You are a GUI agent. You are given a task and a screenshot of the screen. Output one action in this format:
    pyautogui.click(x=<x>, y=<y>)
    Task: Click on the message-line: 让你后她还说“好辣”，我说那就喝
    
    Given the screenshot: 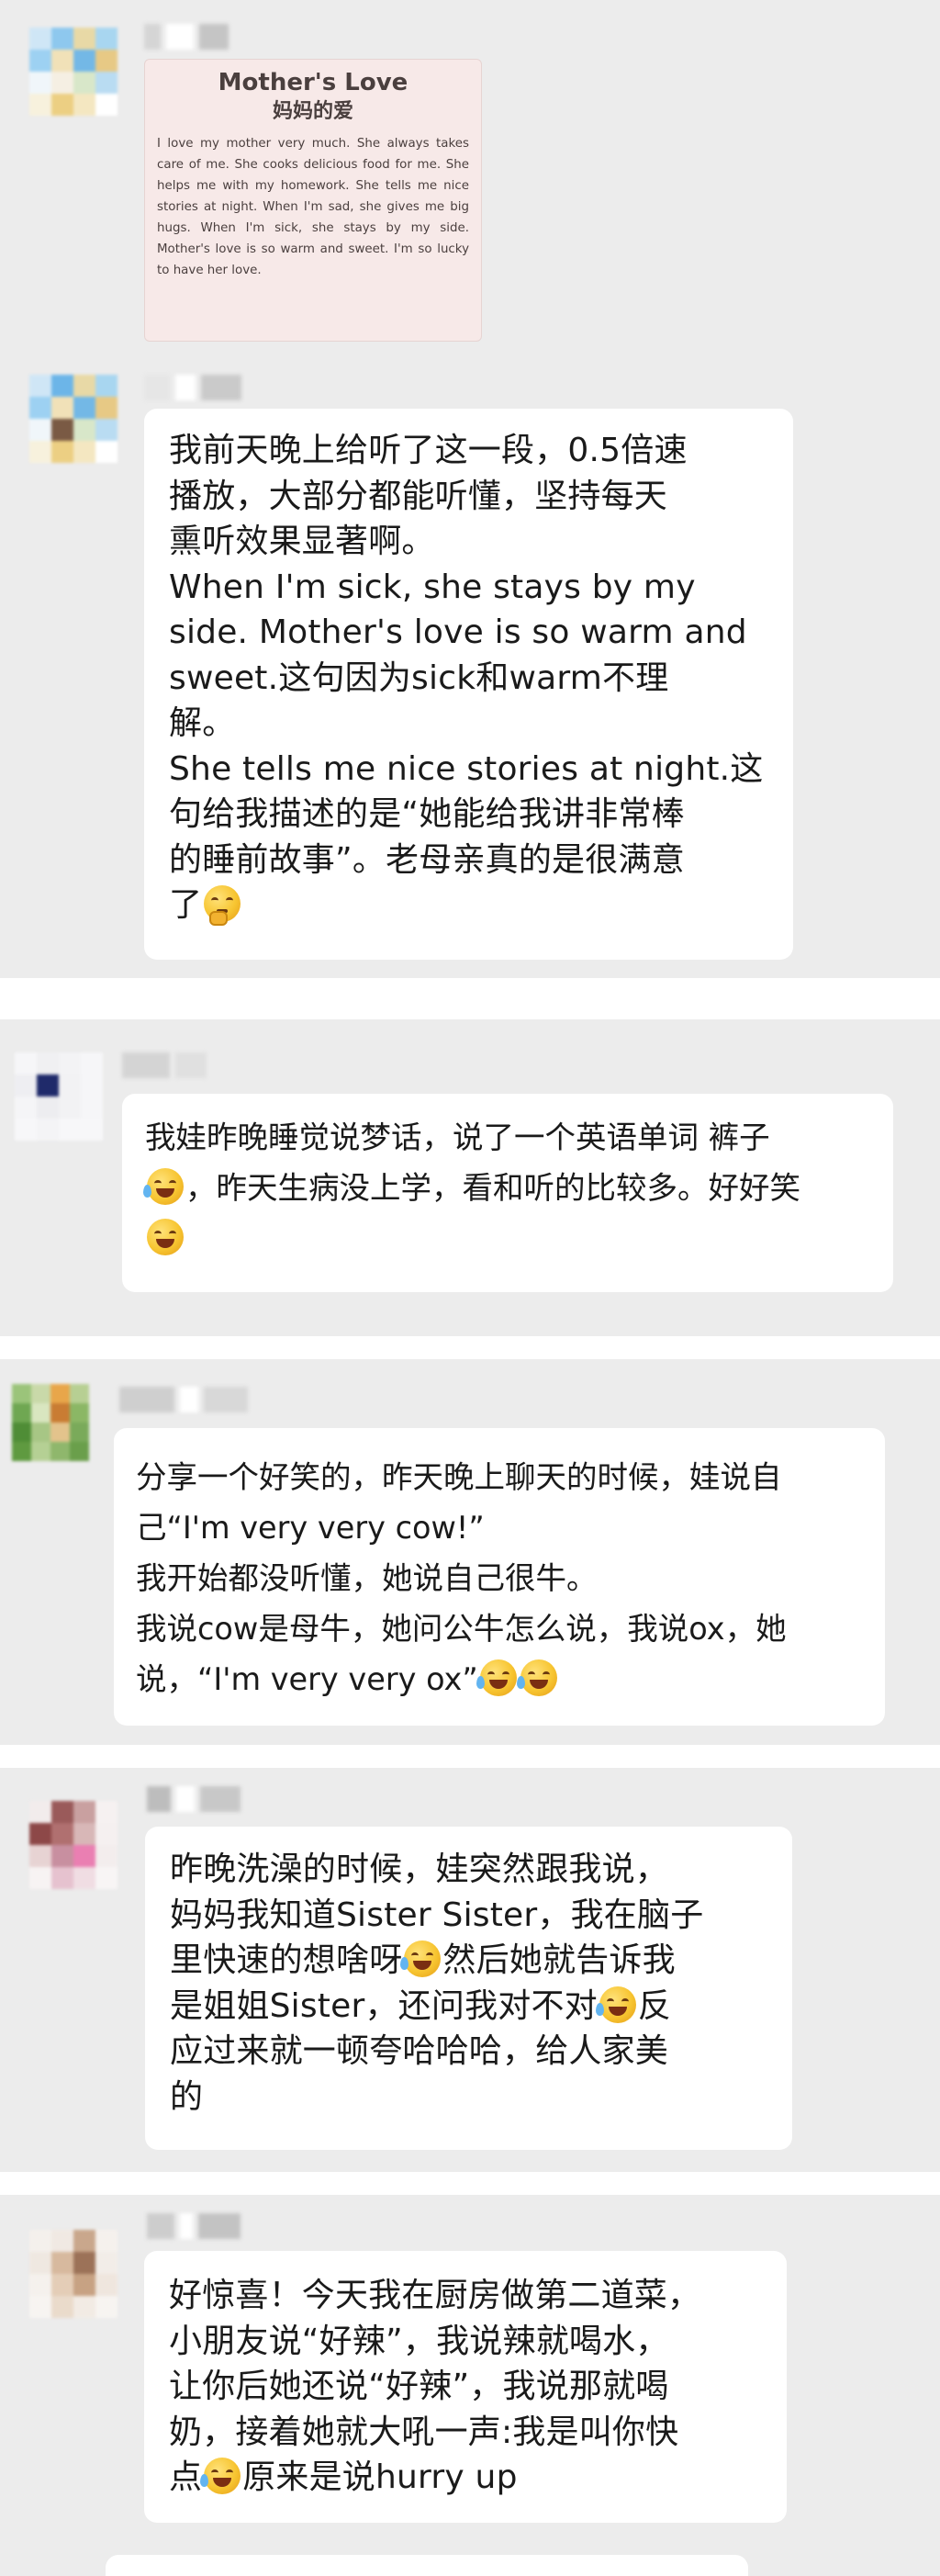 What is the action you would take?
    pyautogui.click(x=419, y=2386)
    